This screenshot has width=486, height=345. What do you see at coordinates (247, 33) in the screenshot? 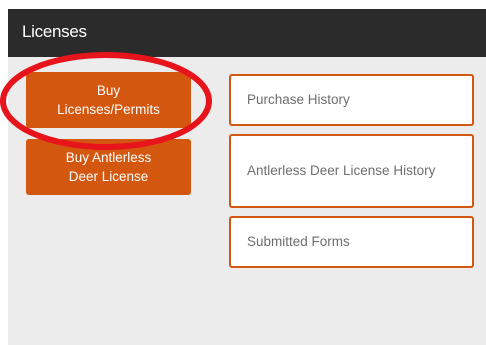
I see `panel-header: Licenses` at bounding box center [247, 33].